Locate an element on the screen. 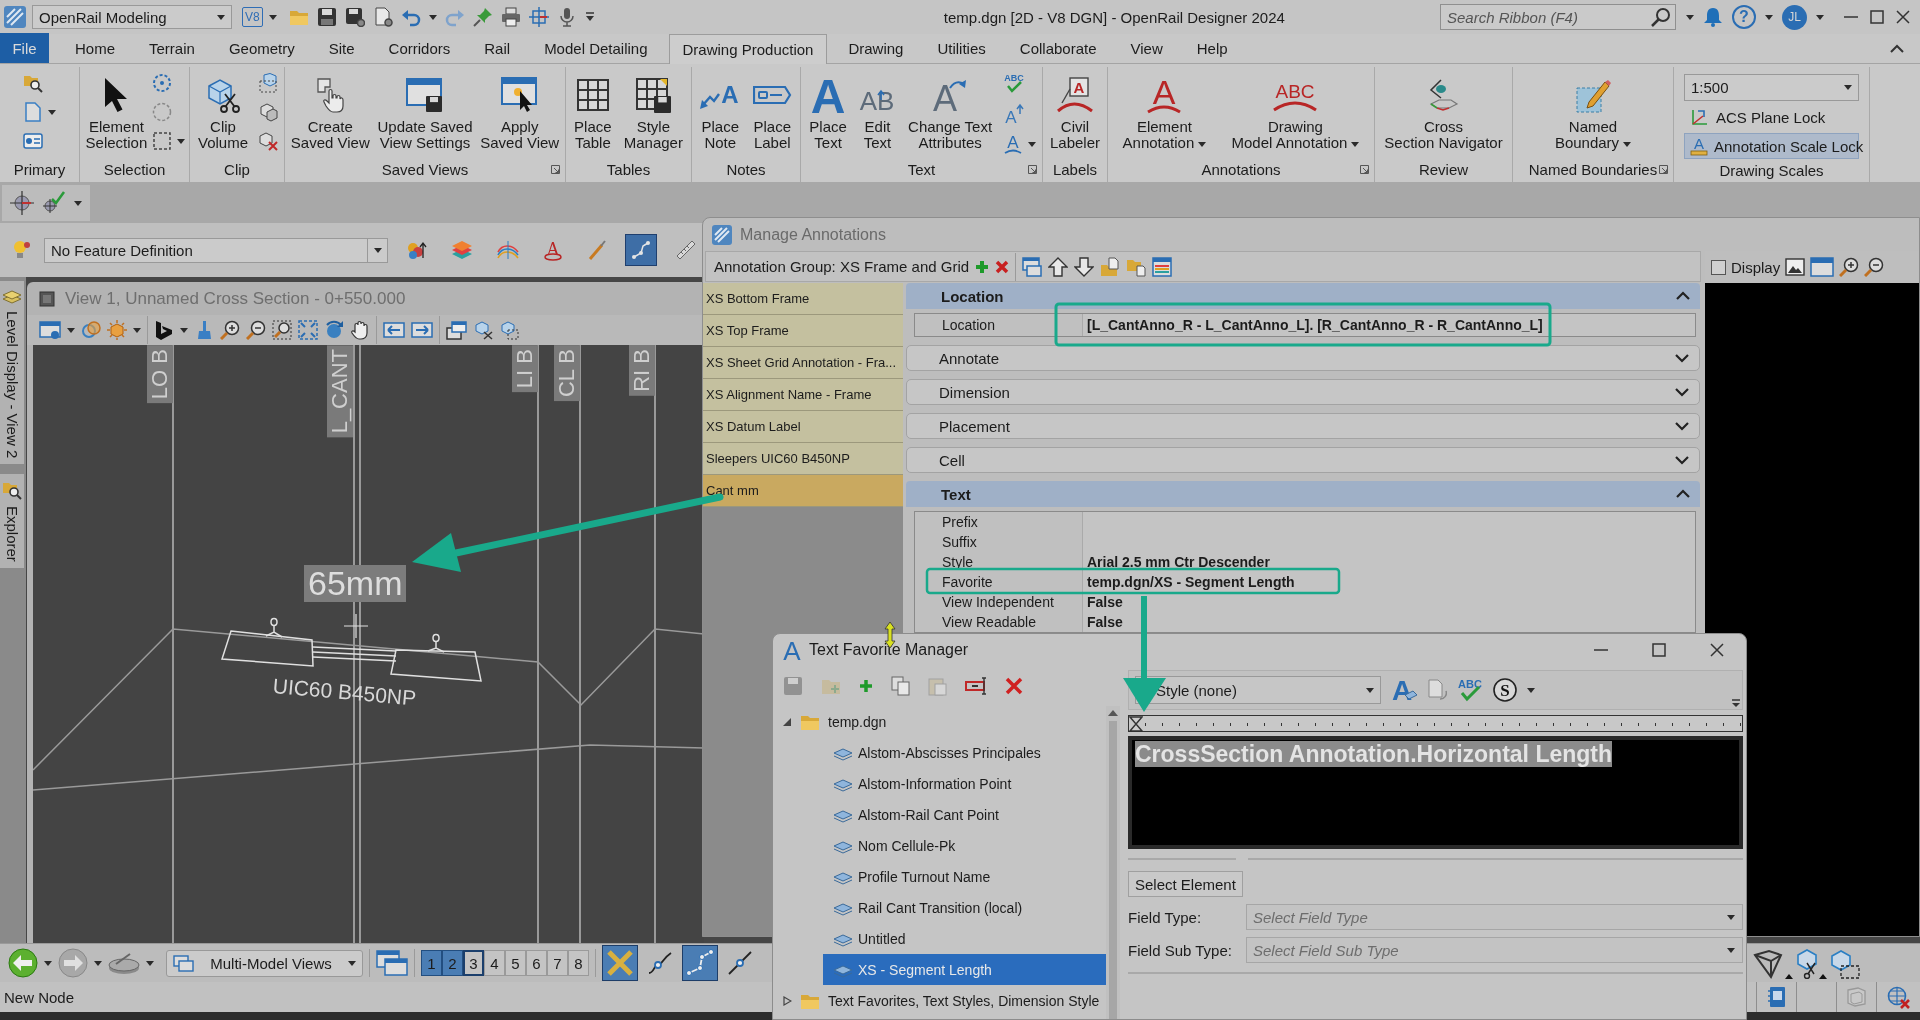  section-header: Dimension is located at coordinates (1303, 392).